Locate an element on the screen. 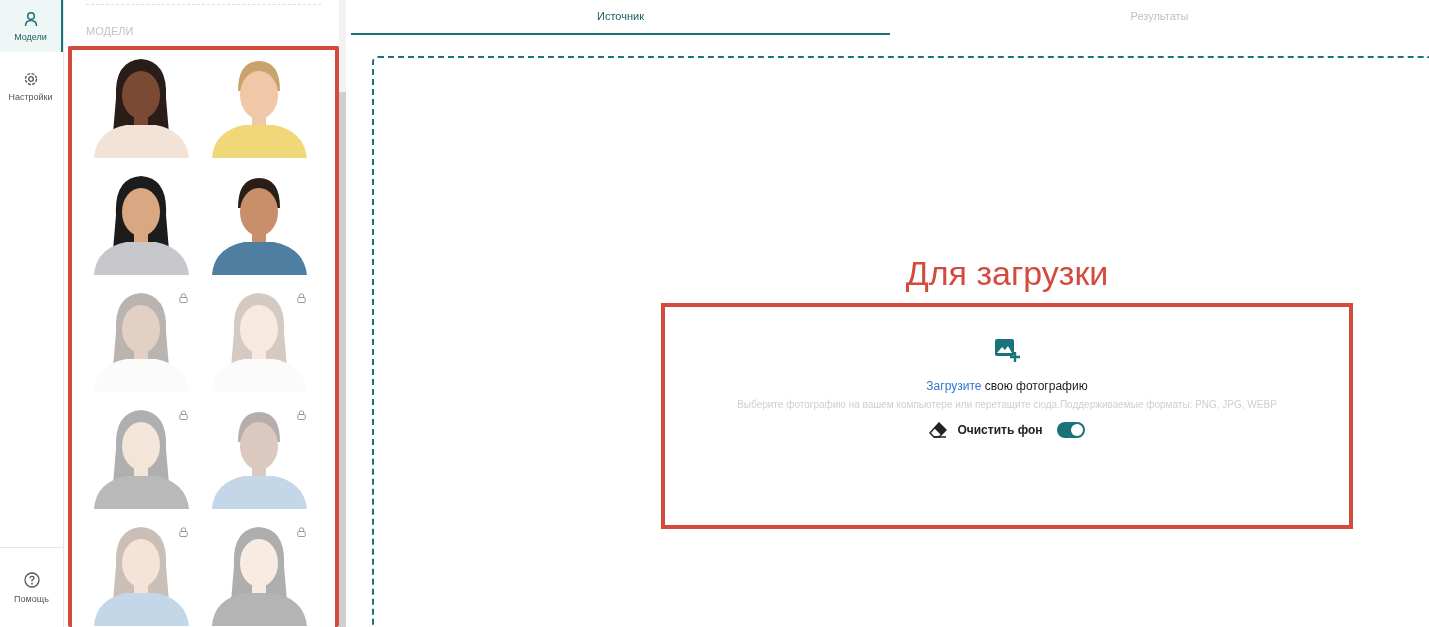 Image resolution: width=1429 pixels, height=627 pixels. nav-item: Модели is located at coordinates (31, 26).